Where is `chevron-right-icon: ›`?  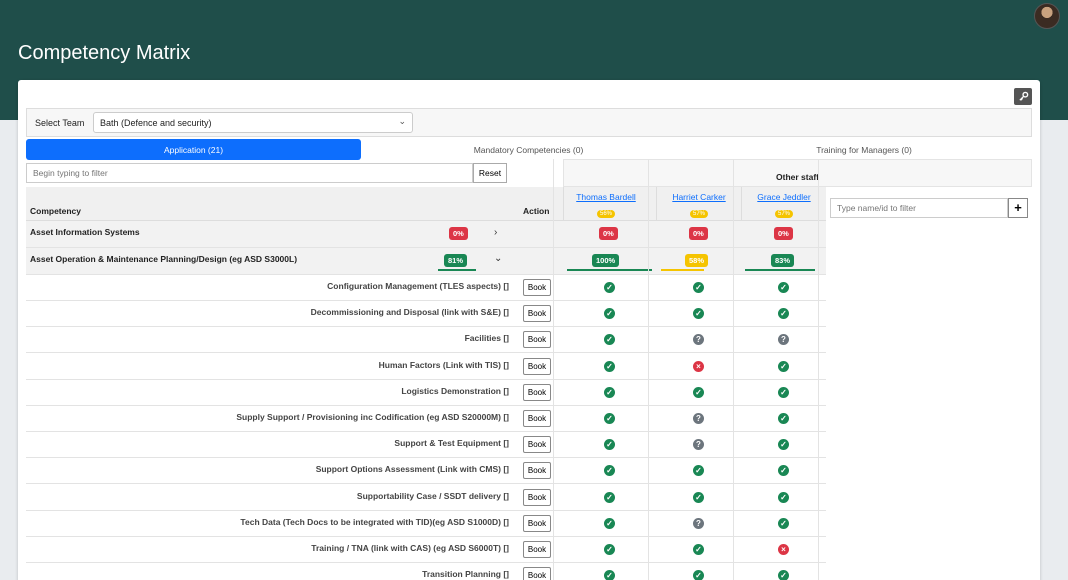 chevron-right-icon: › is located at coordinates (495, 232).